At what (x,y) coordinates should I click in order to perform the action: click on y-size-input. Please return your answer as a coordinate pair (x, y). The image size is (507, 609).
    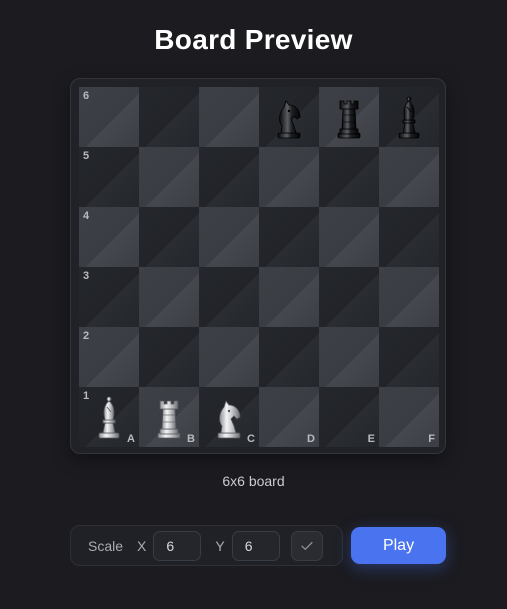
    Looking at the image, I should click on (255, 545).